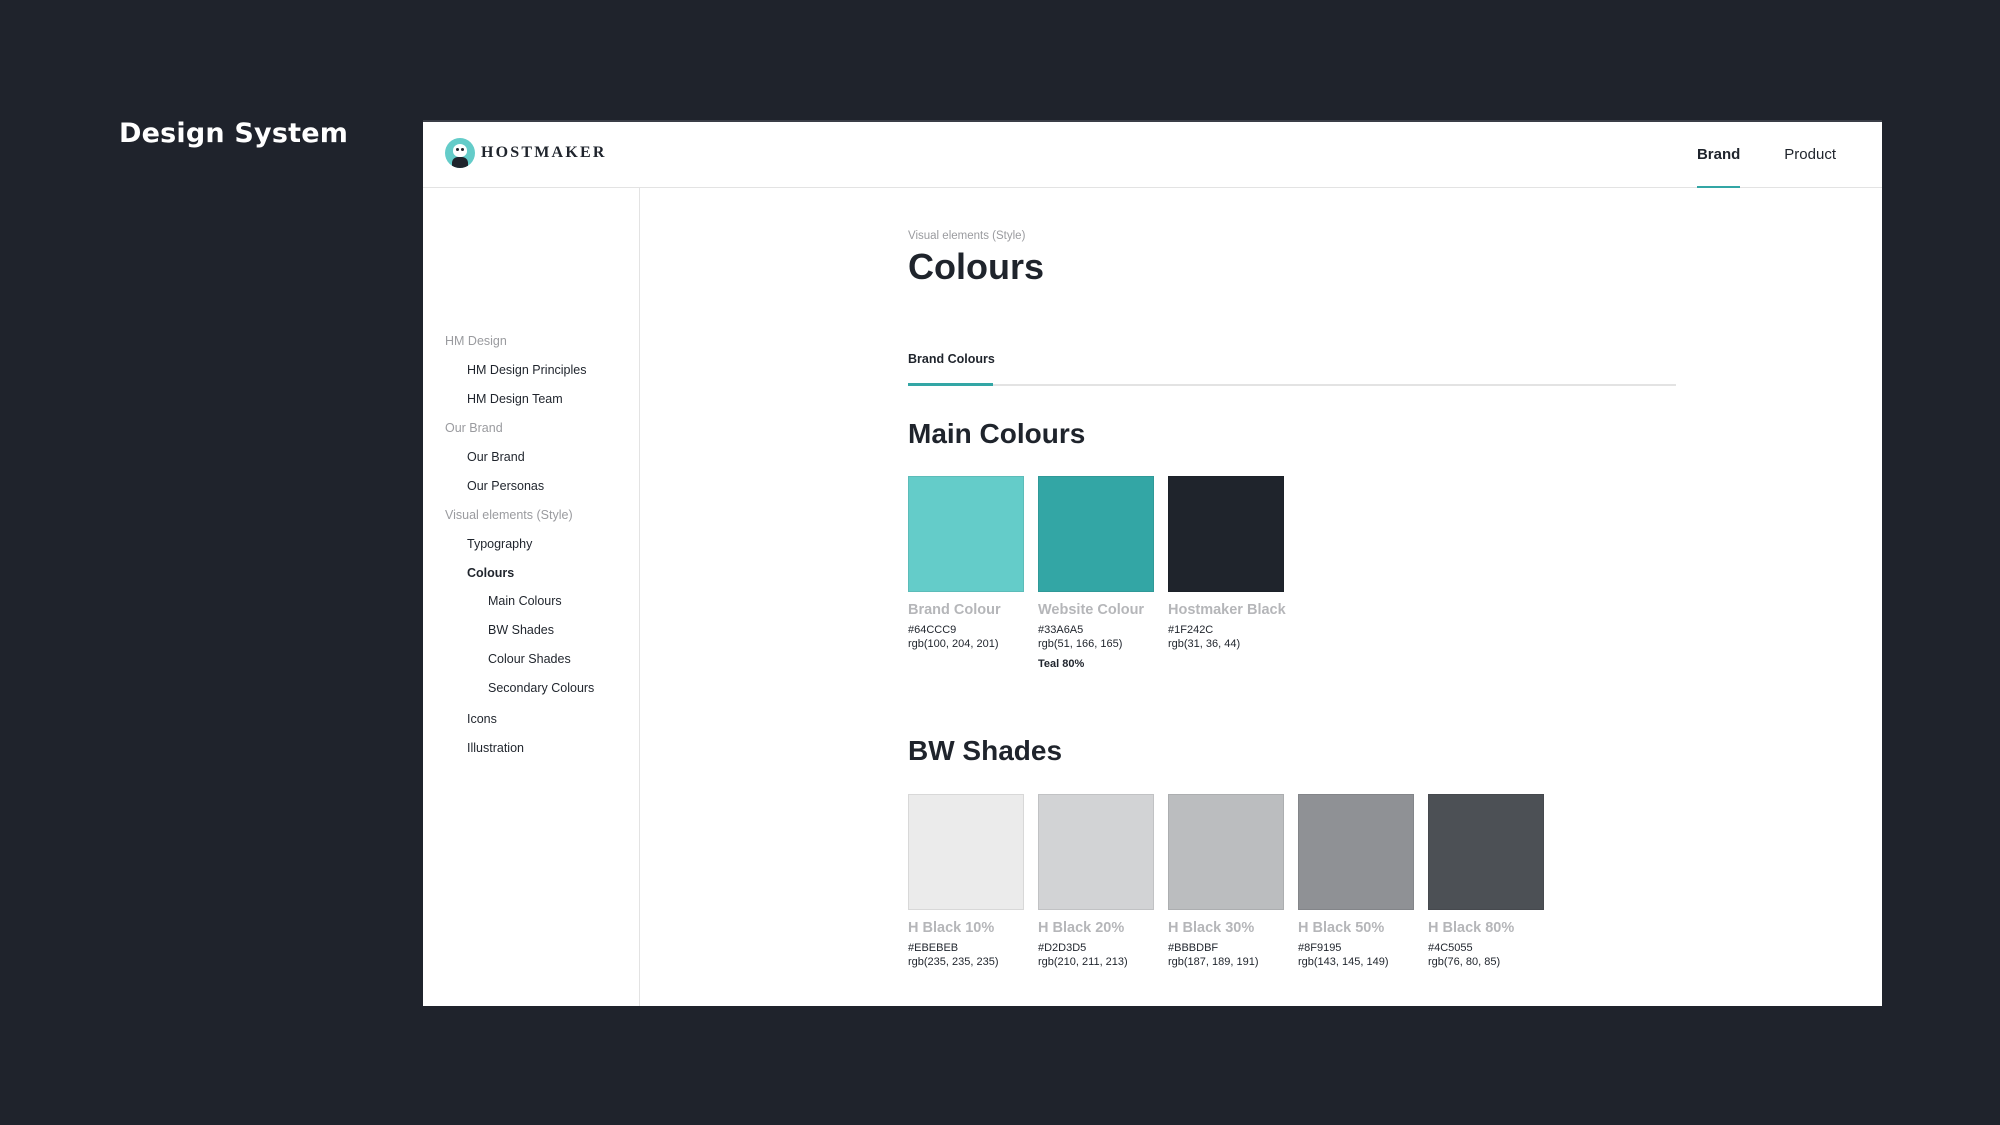  What do you see at coordinates (1341, 928) in the screenshot?
I see `swatch-name: H Black 50%` at bounding box center [1341, 928].